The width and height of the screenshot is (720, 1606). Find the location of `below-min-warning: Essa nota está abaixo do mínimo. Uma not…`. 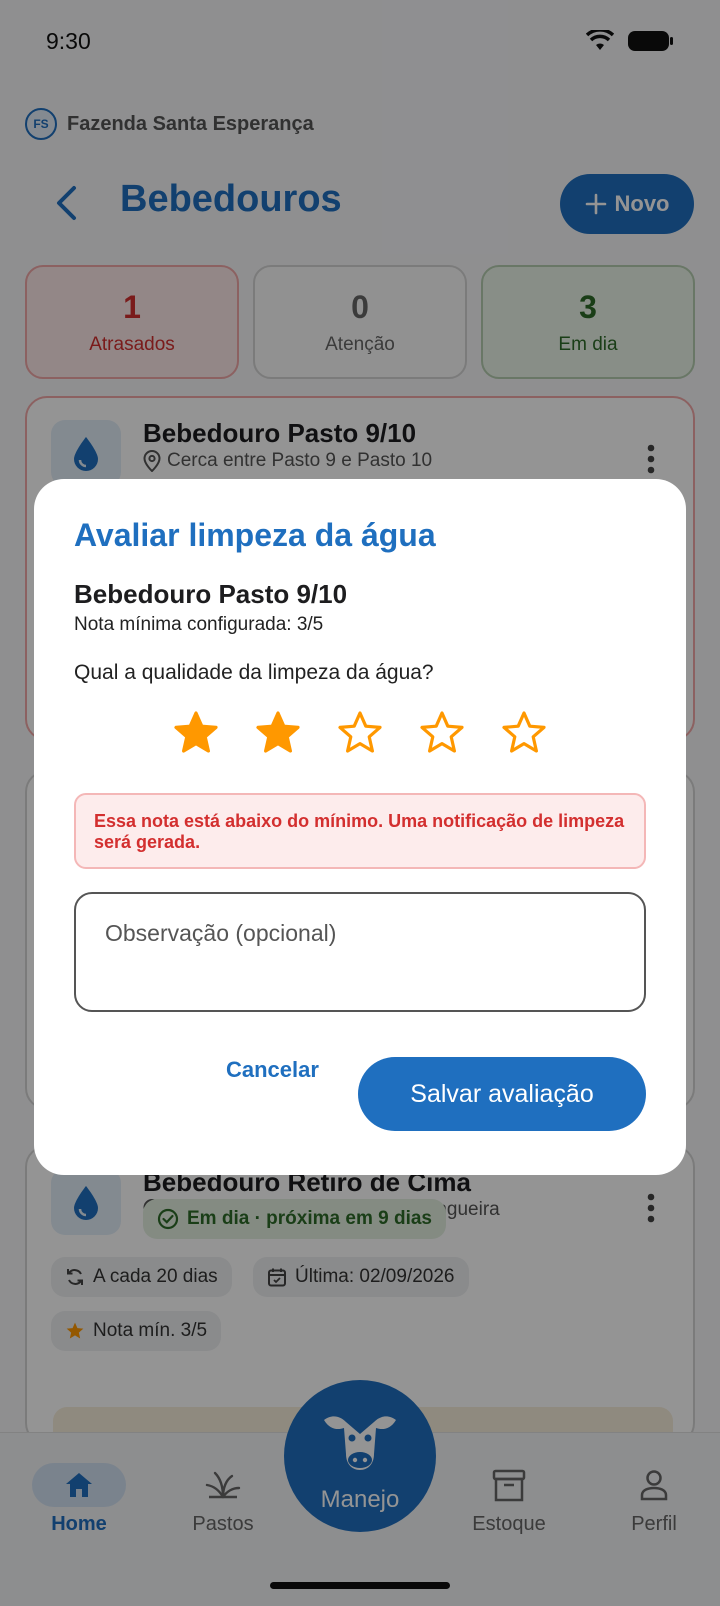

below-min-warning: Essa nota está abaixo do mínimo. Uma not… is located at coordinates (360, 831).